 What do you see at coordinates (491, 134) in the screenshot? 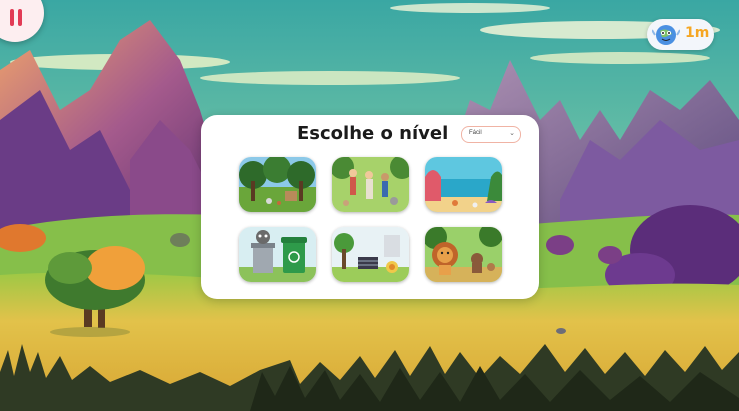
I see `difficulty-select: Fácil ⌄` at bounding box center [491, 134].